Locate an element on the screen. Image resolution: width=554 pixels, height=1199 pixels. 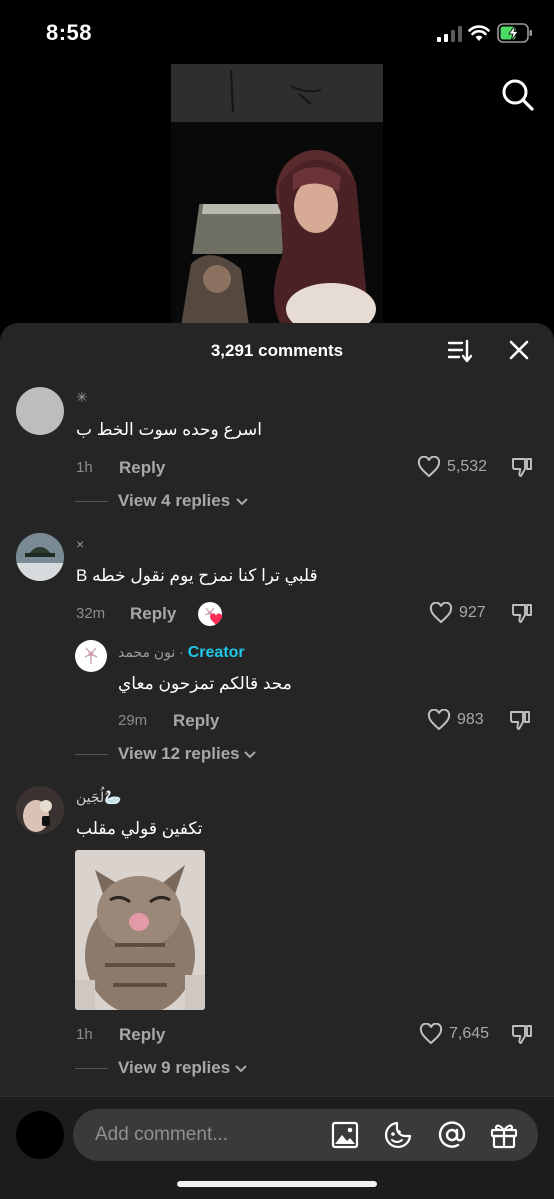
comment-text: تكفين قولي مقلب is located at coordinates (139, 828).